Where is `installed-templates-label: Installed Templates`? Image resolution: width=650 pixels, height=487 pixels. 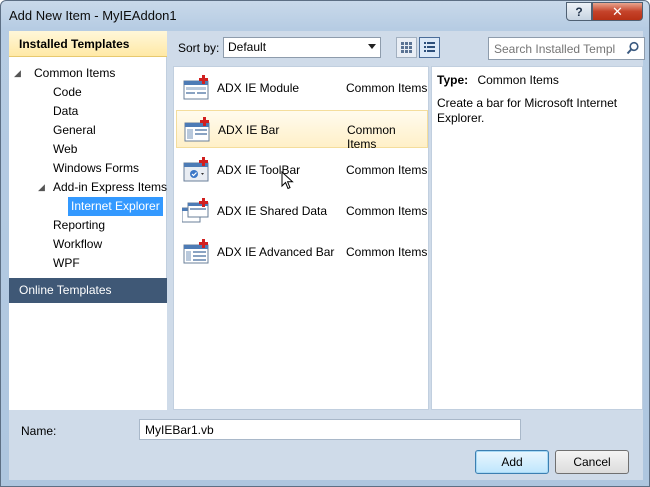
installed-templates-label: Installed Templates is located at coordinates (74, 44).